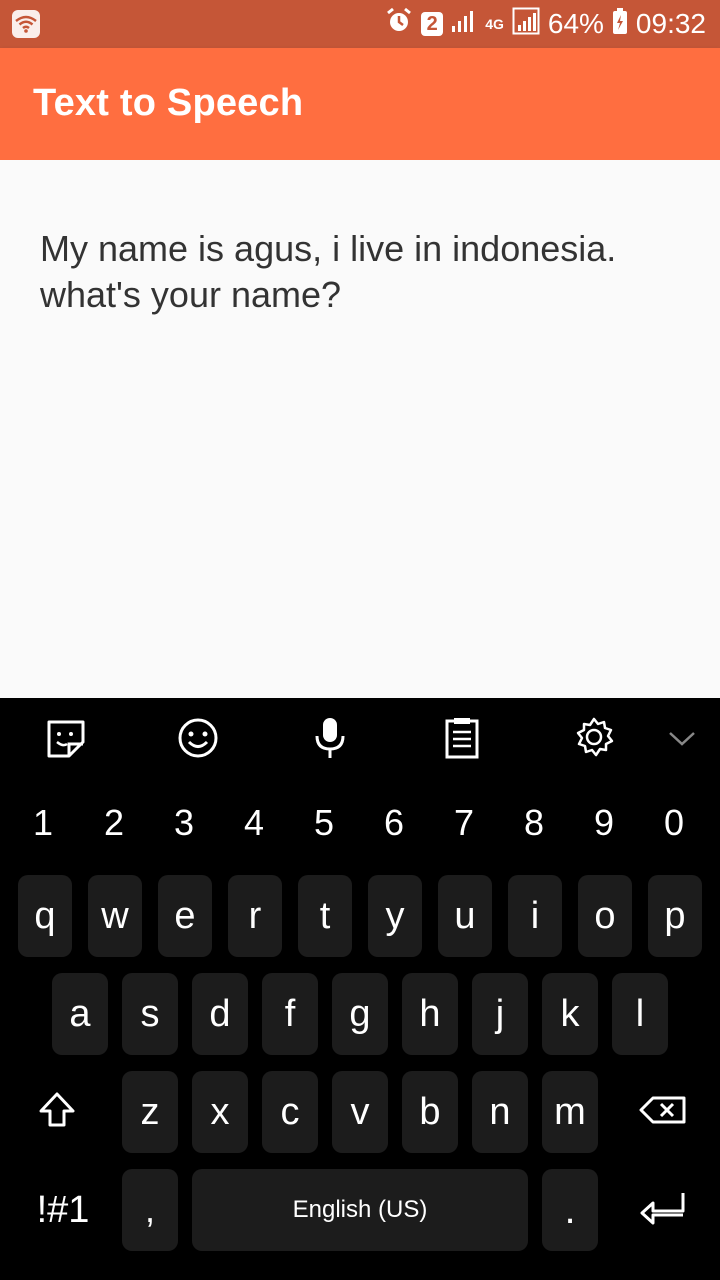 The image size is (720, 1280). I want to click on enter-key, so click(663, 1210).